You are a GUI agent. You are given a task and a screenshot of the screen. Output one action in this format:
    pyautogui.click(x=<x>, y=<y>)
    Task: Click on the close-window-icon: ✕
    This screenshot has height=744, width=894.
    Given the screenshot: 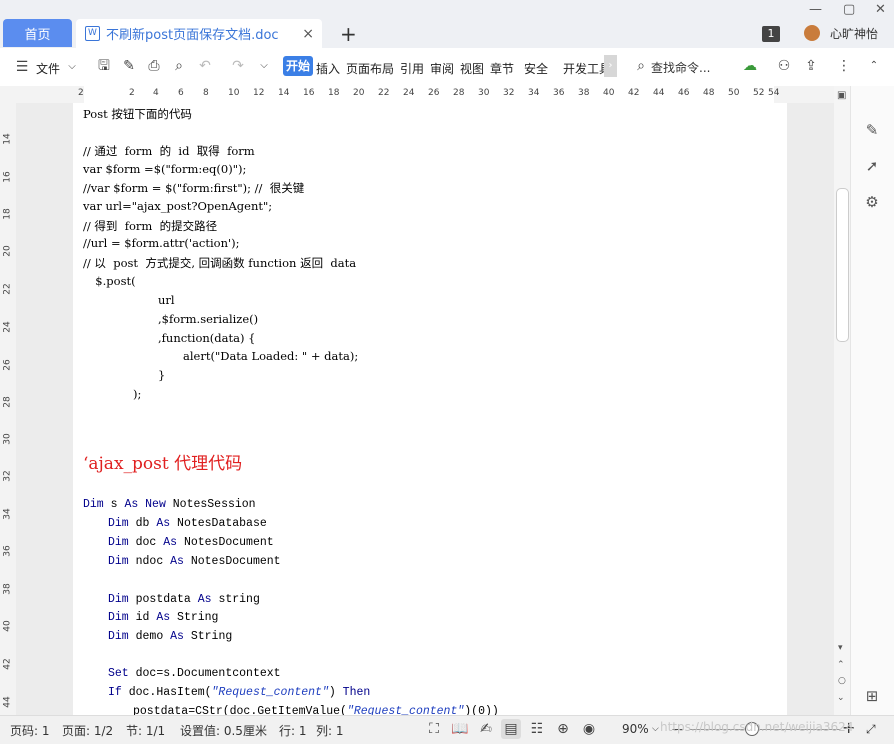 What is the action you would take?
    pyautogui.click(x=880, y=9)
    